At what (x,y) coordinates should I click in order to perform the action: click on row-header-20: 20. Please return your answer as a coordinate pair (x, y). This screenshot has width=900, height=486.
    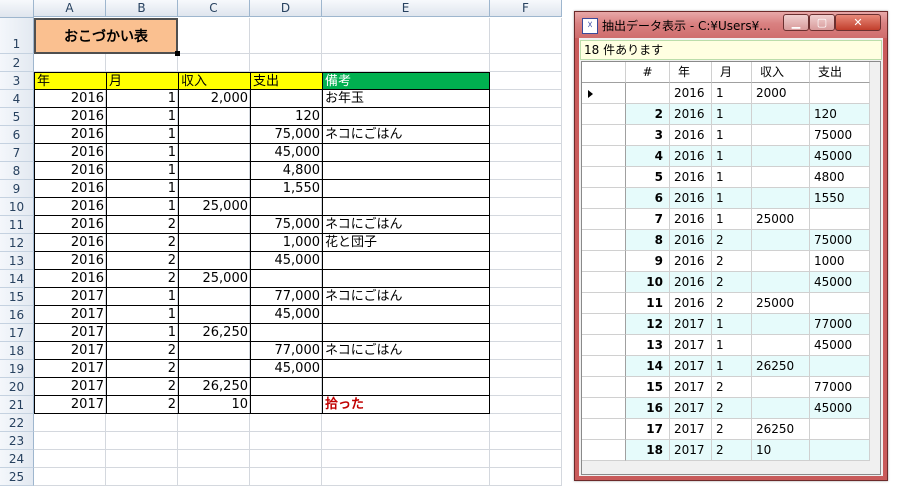
    Looking at the image, I should click on (17, 387).